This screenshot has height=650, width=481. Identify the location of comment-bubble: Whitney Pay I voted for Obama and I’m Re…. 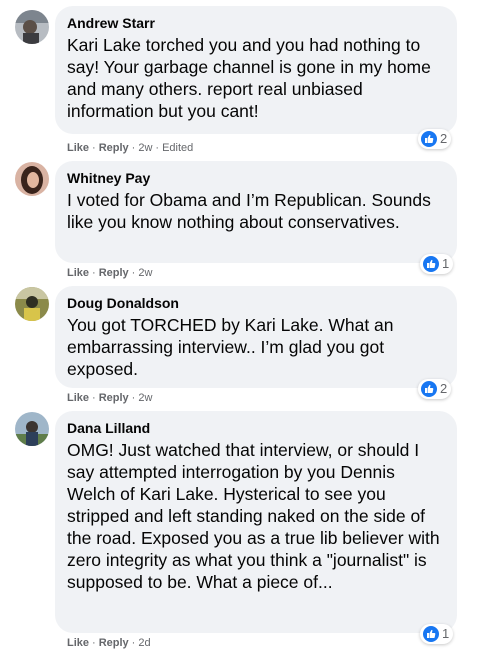
(256, 212).